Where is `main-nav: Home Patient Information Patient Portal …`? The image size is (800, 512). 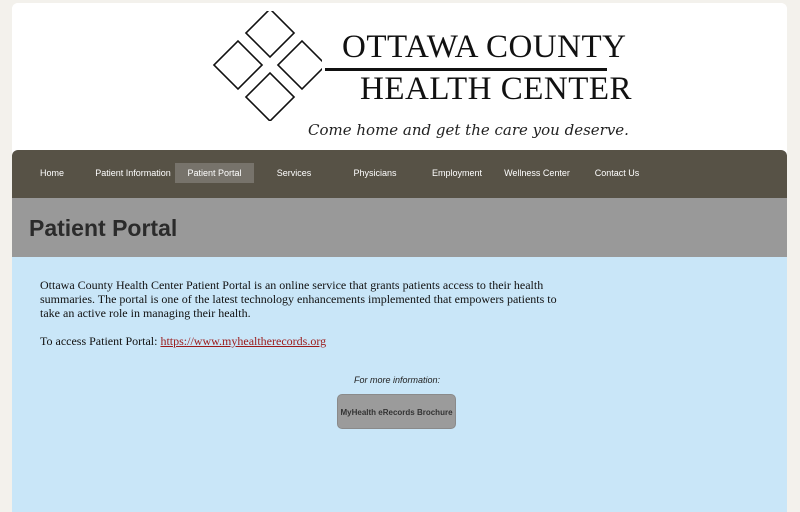
main-nav: Home Patient Information Patient Portal … is located at coordinates (399, 174).